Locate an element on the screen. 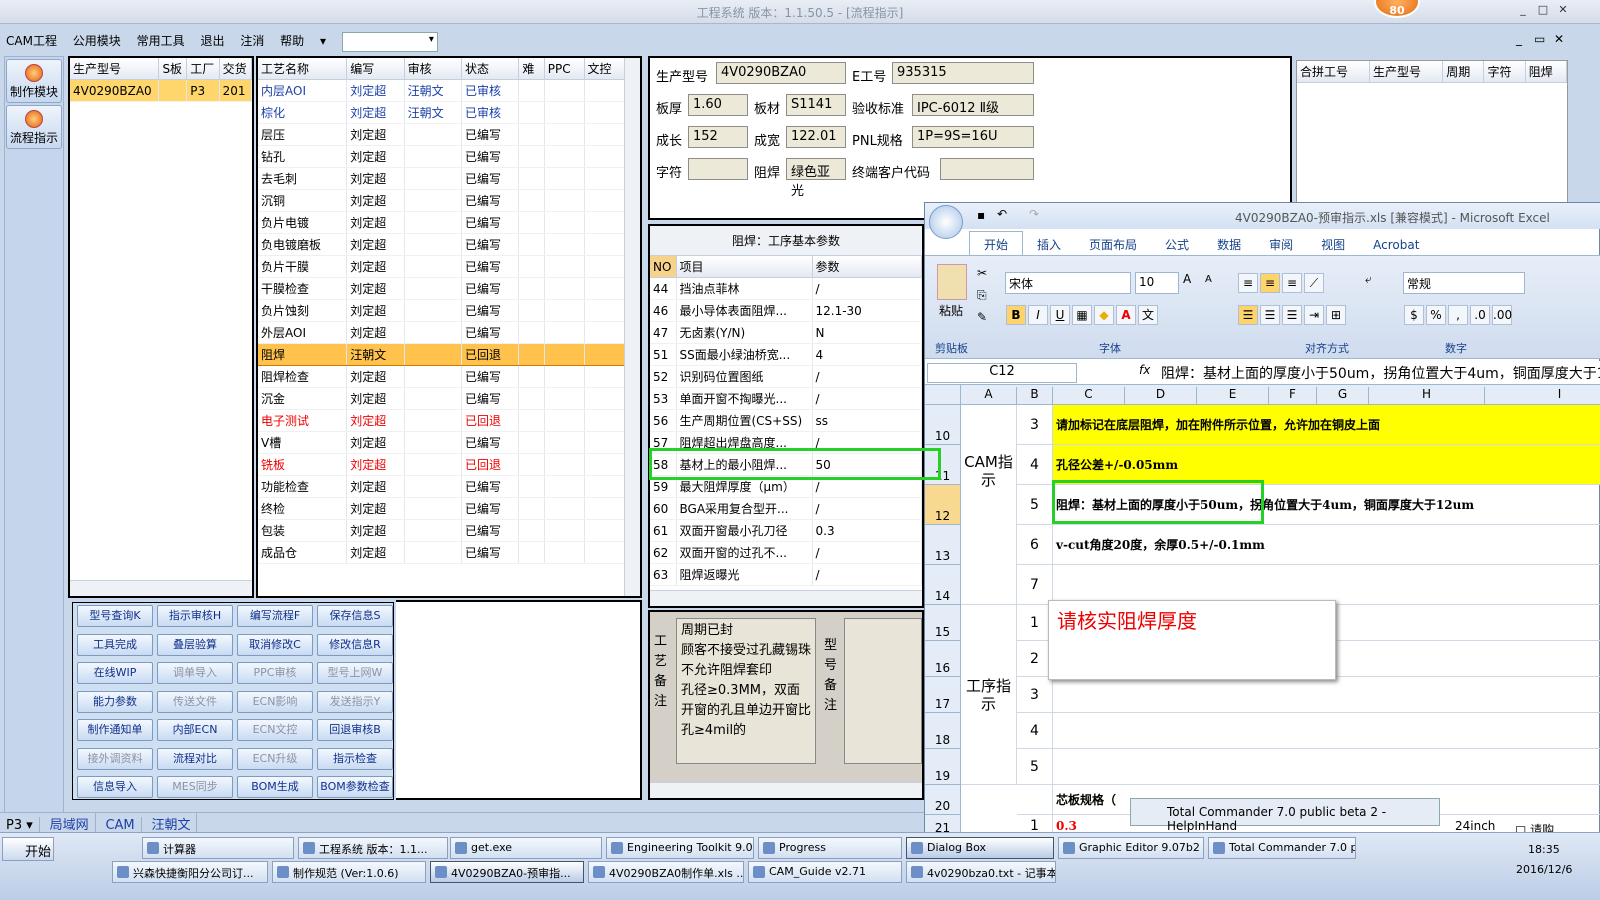  char-field is located at coordinates (718, 169).